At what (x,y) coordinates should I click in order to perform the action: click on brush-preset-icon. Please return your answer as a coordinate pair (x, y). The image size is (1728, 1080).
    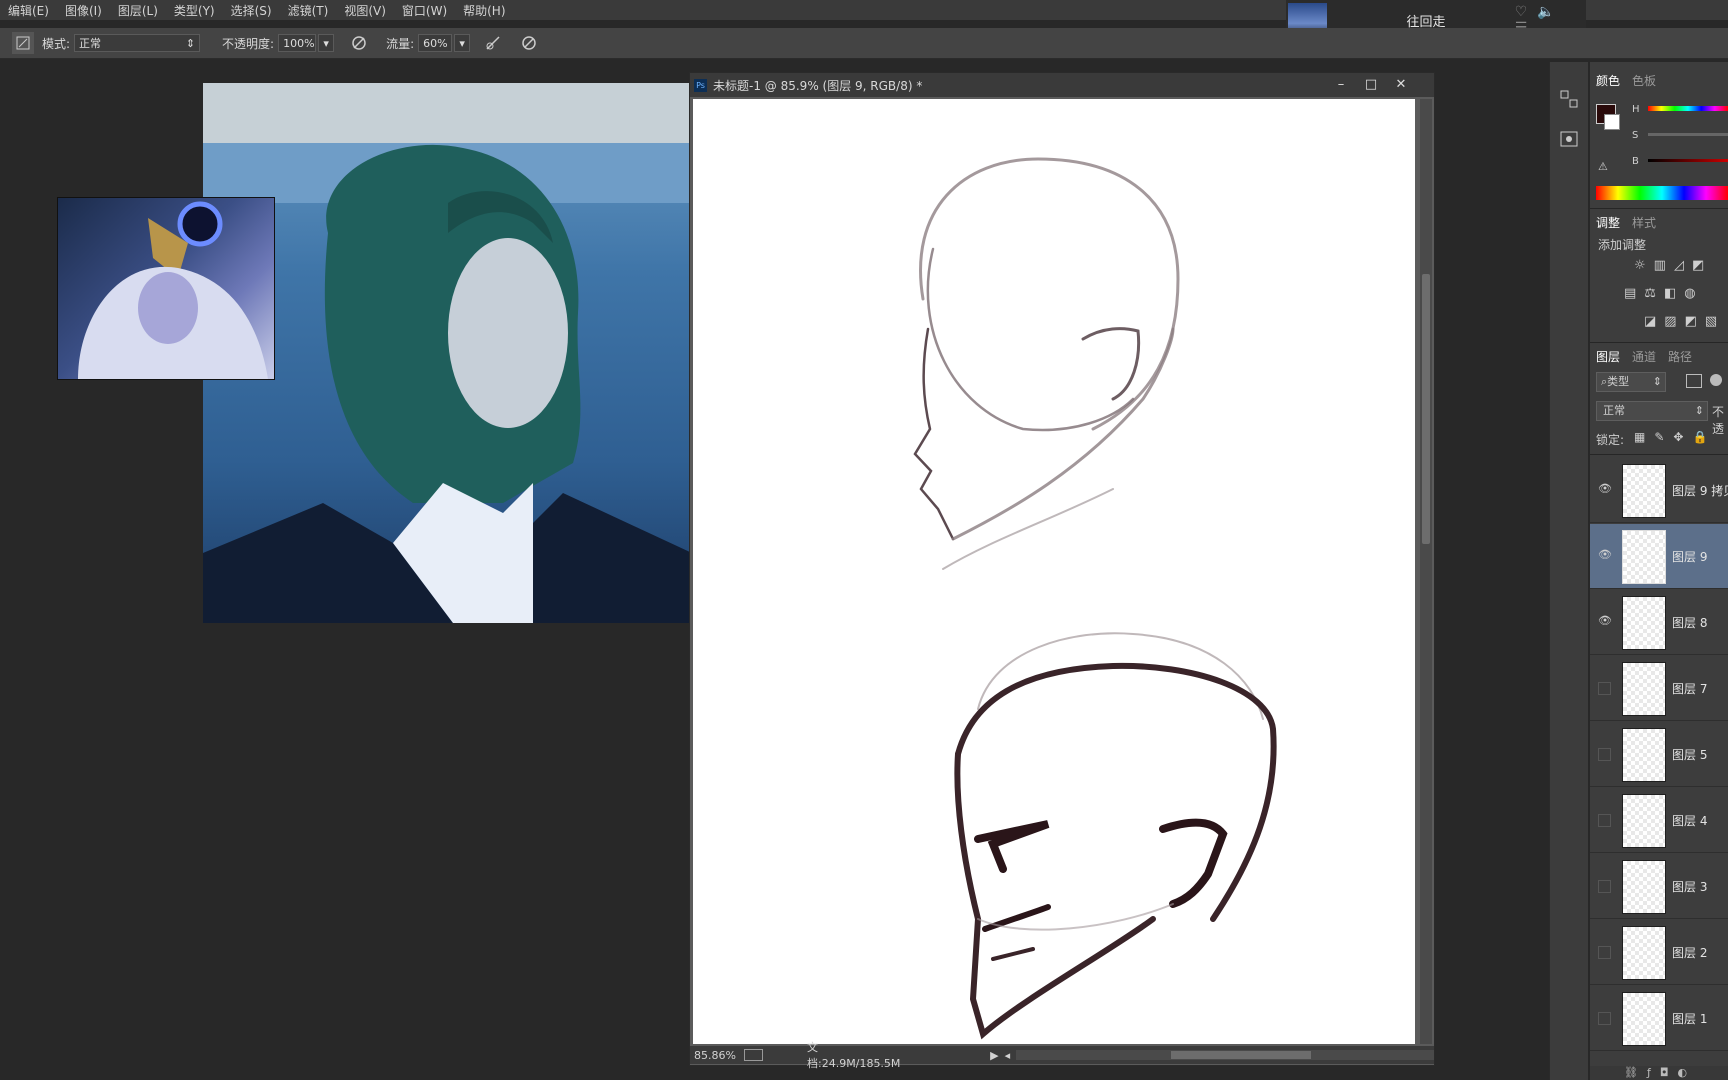
    Looking at the image, I should click on (23, 43).